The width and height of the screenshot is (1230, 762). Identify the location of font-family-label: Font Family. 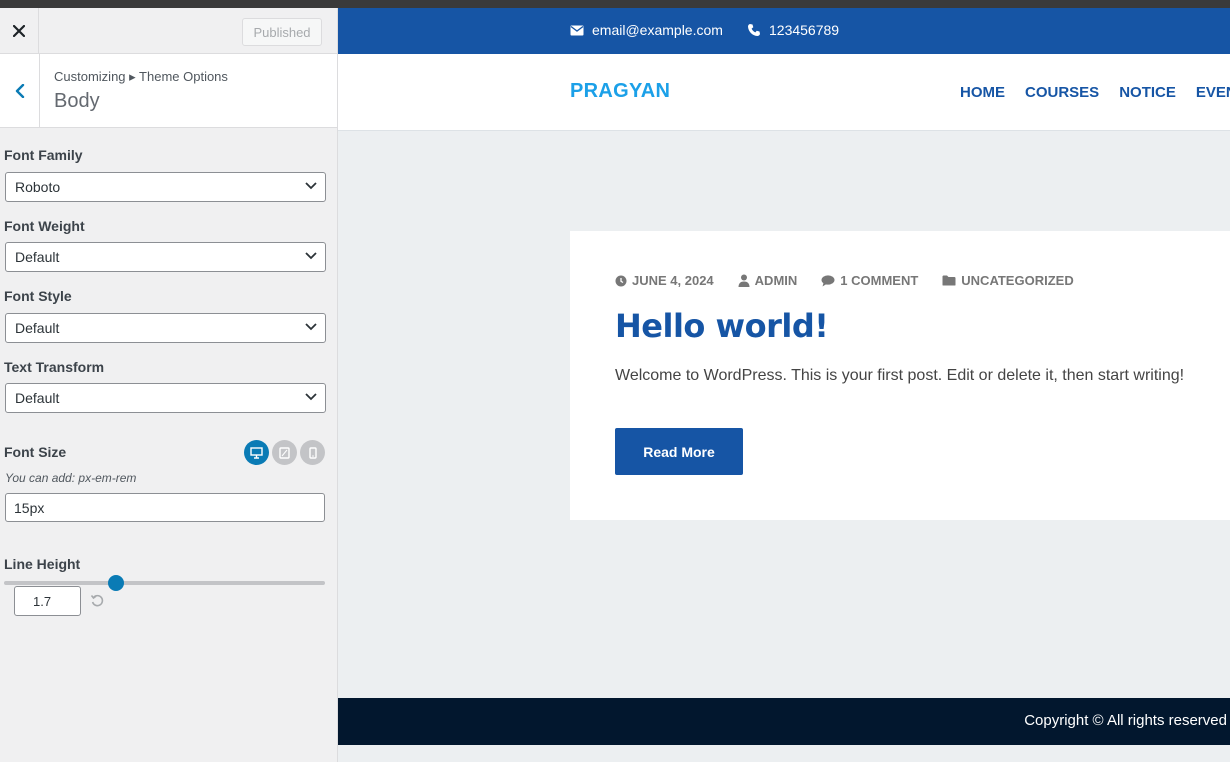
(43, 155).